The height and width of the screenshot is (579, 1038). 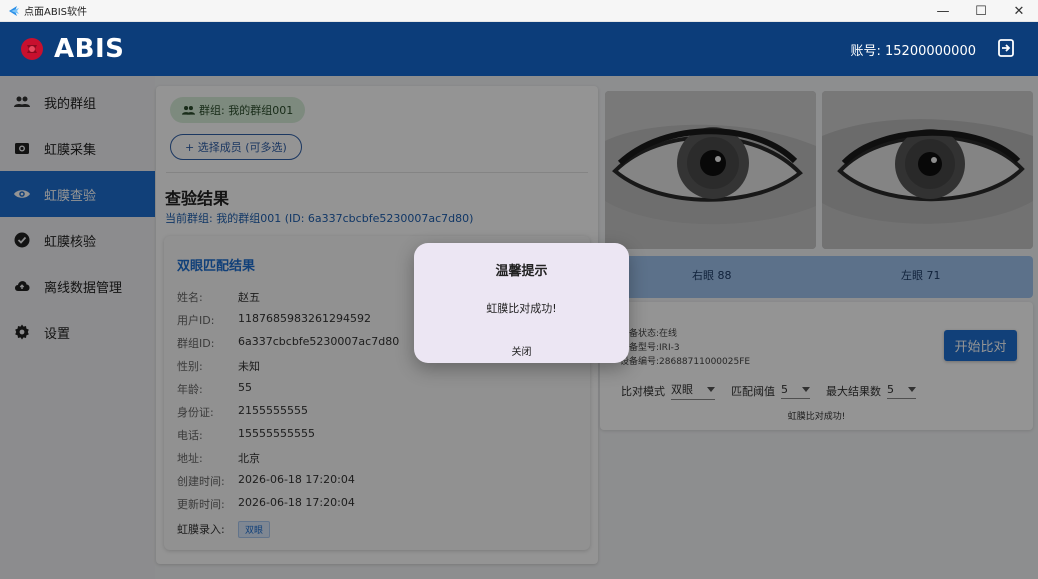 What do you see at coordinates (55, 12) in the screenshot?
I see `window-title: 点面ABIS软件` at bounding box center [55, 12].